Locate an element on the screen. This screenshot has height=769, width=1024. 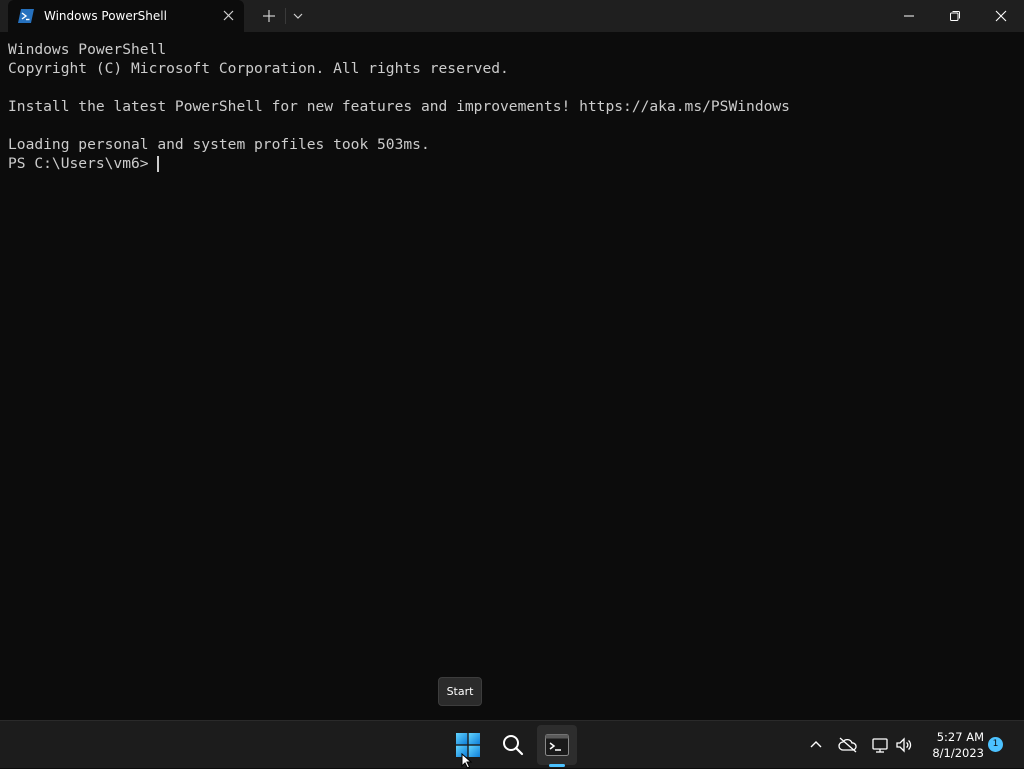
volume-button is located at coordinates (904, 745).